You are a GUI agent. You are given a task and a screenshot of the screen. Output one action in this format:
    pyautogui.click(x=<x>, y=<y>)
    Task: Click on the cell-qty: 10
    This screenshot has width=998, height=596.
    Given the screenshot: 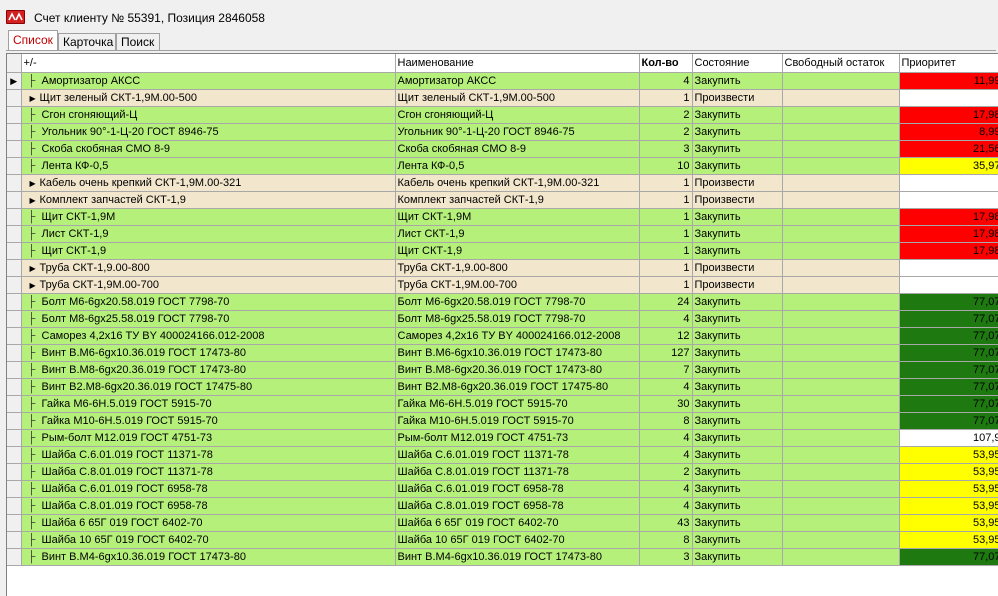 What is the action you would take?
    pyautogui.click(x=666, y=166)
    